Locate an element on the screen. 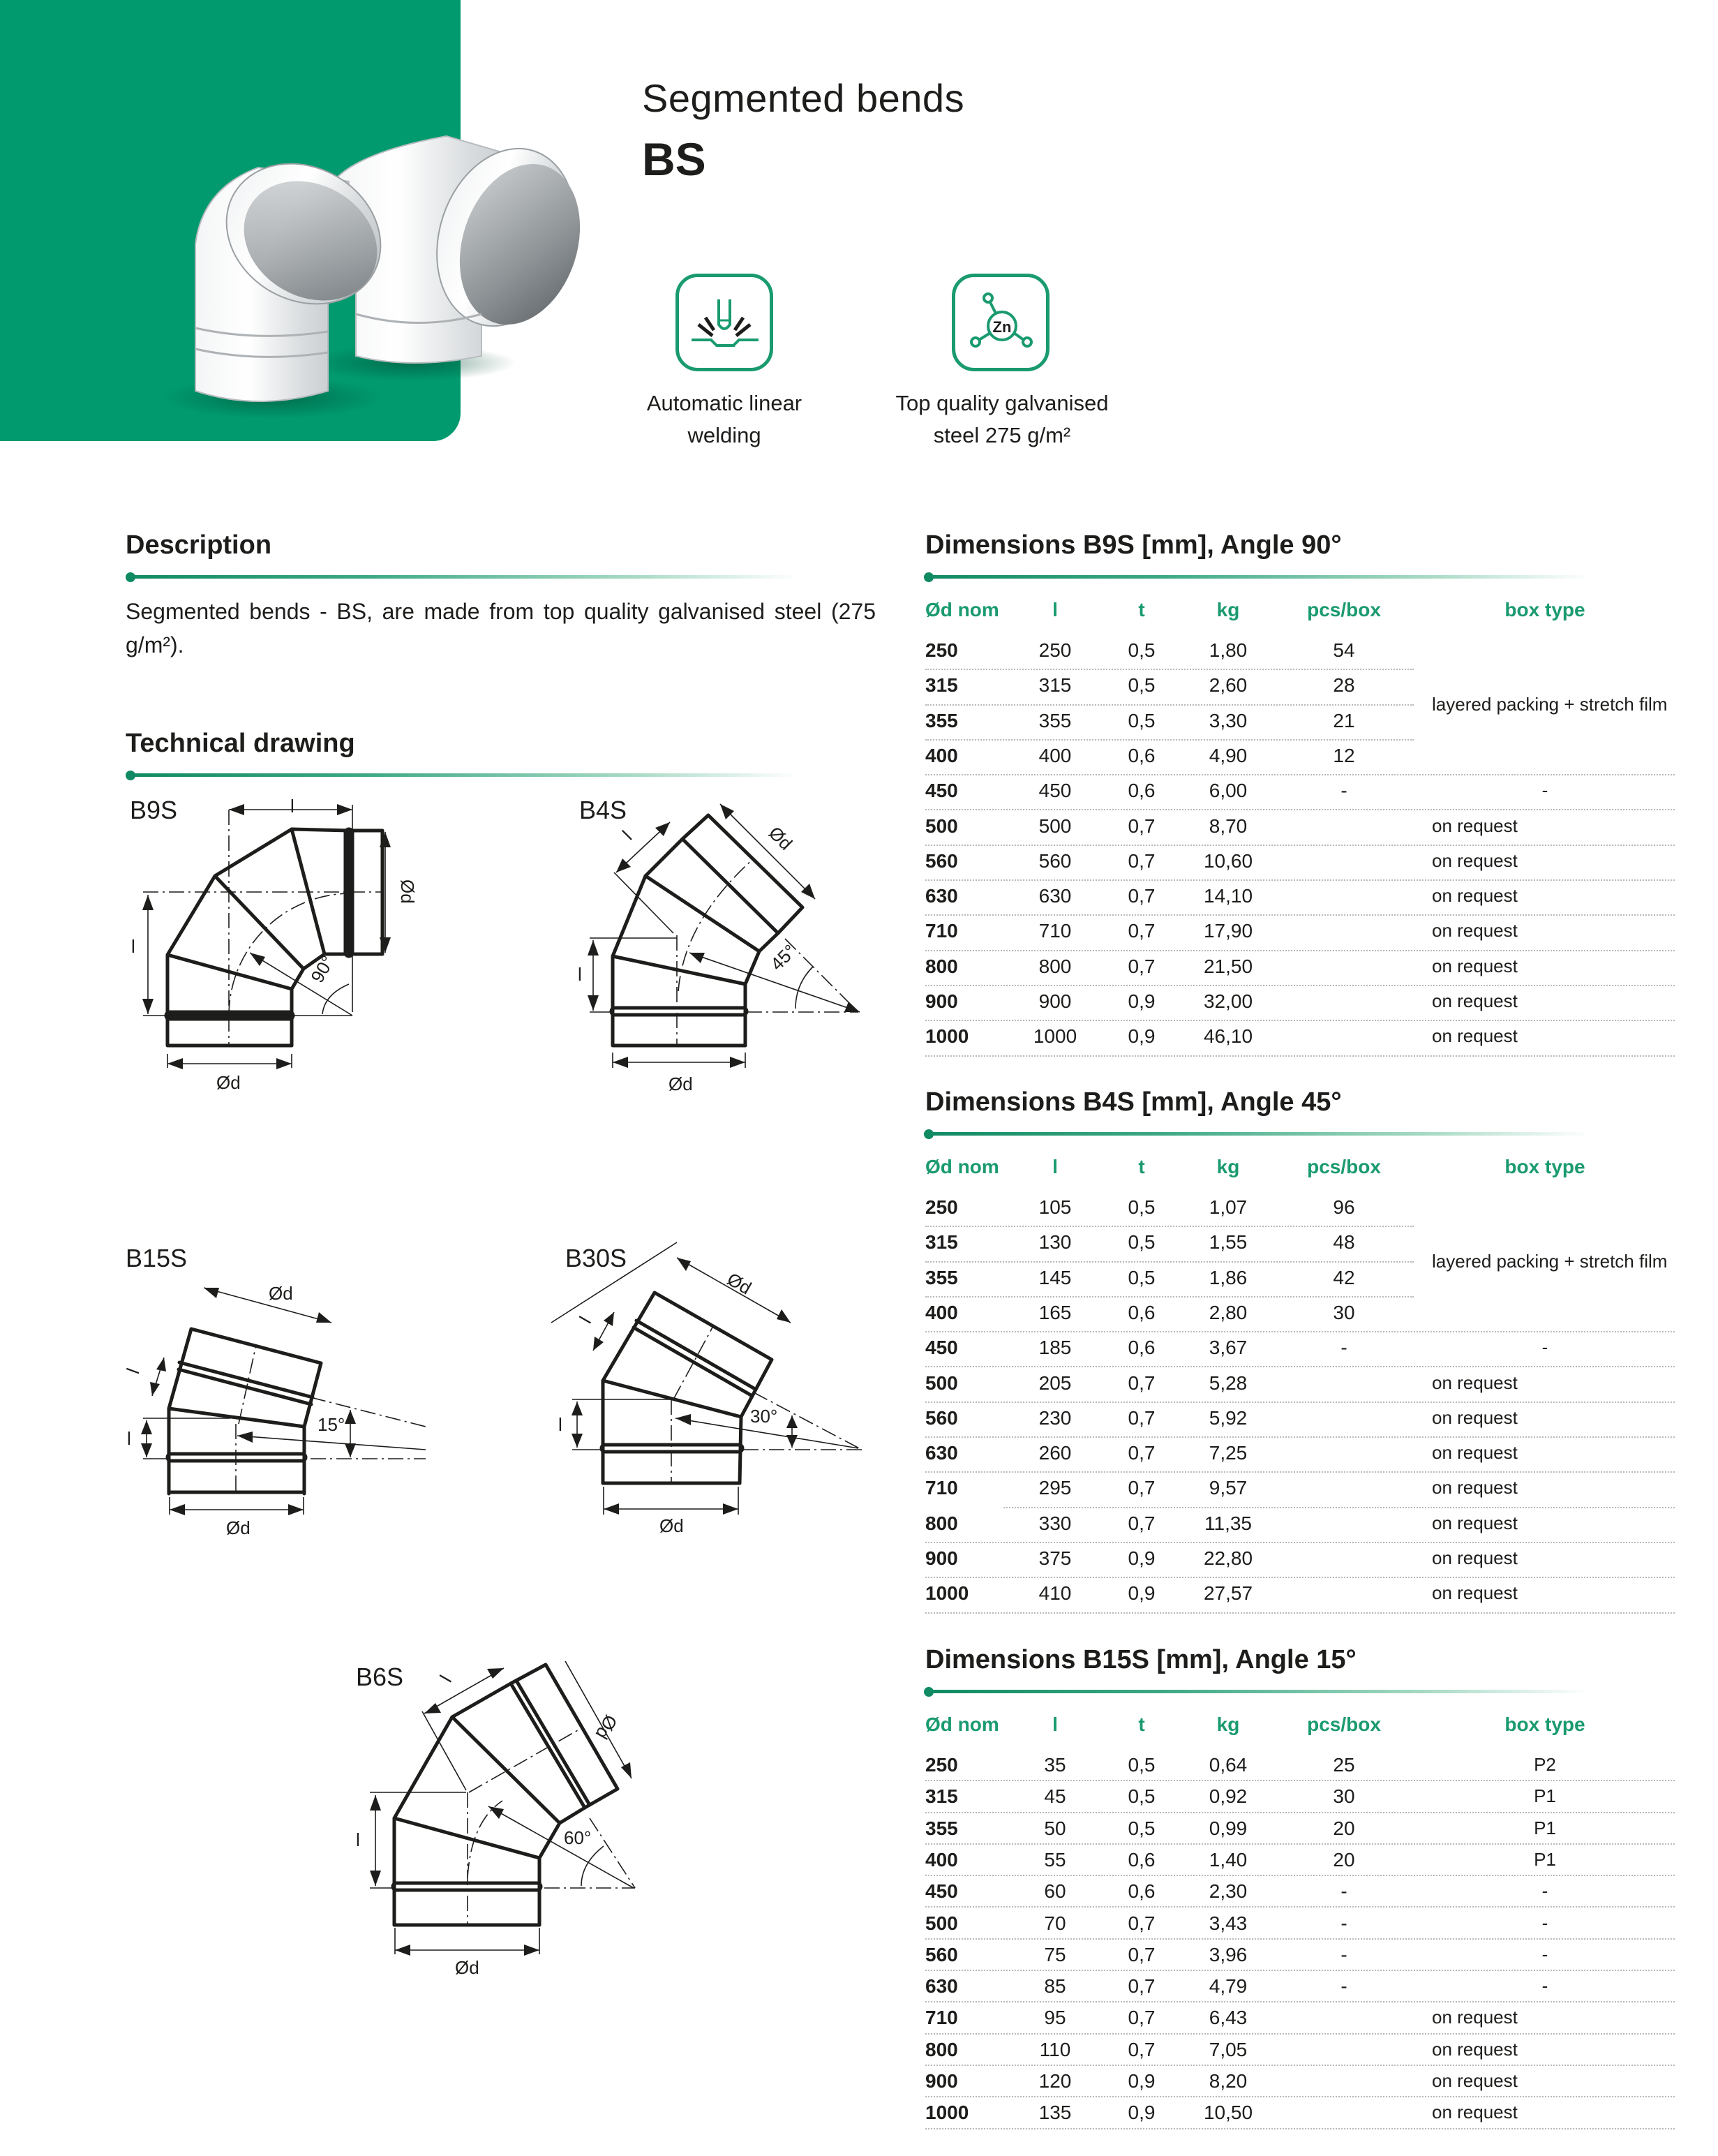 Image resolution: width=1718 pixels, height=2156 pixels. table-cell: 450 is located at coordinates (1055, 791).